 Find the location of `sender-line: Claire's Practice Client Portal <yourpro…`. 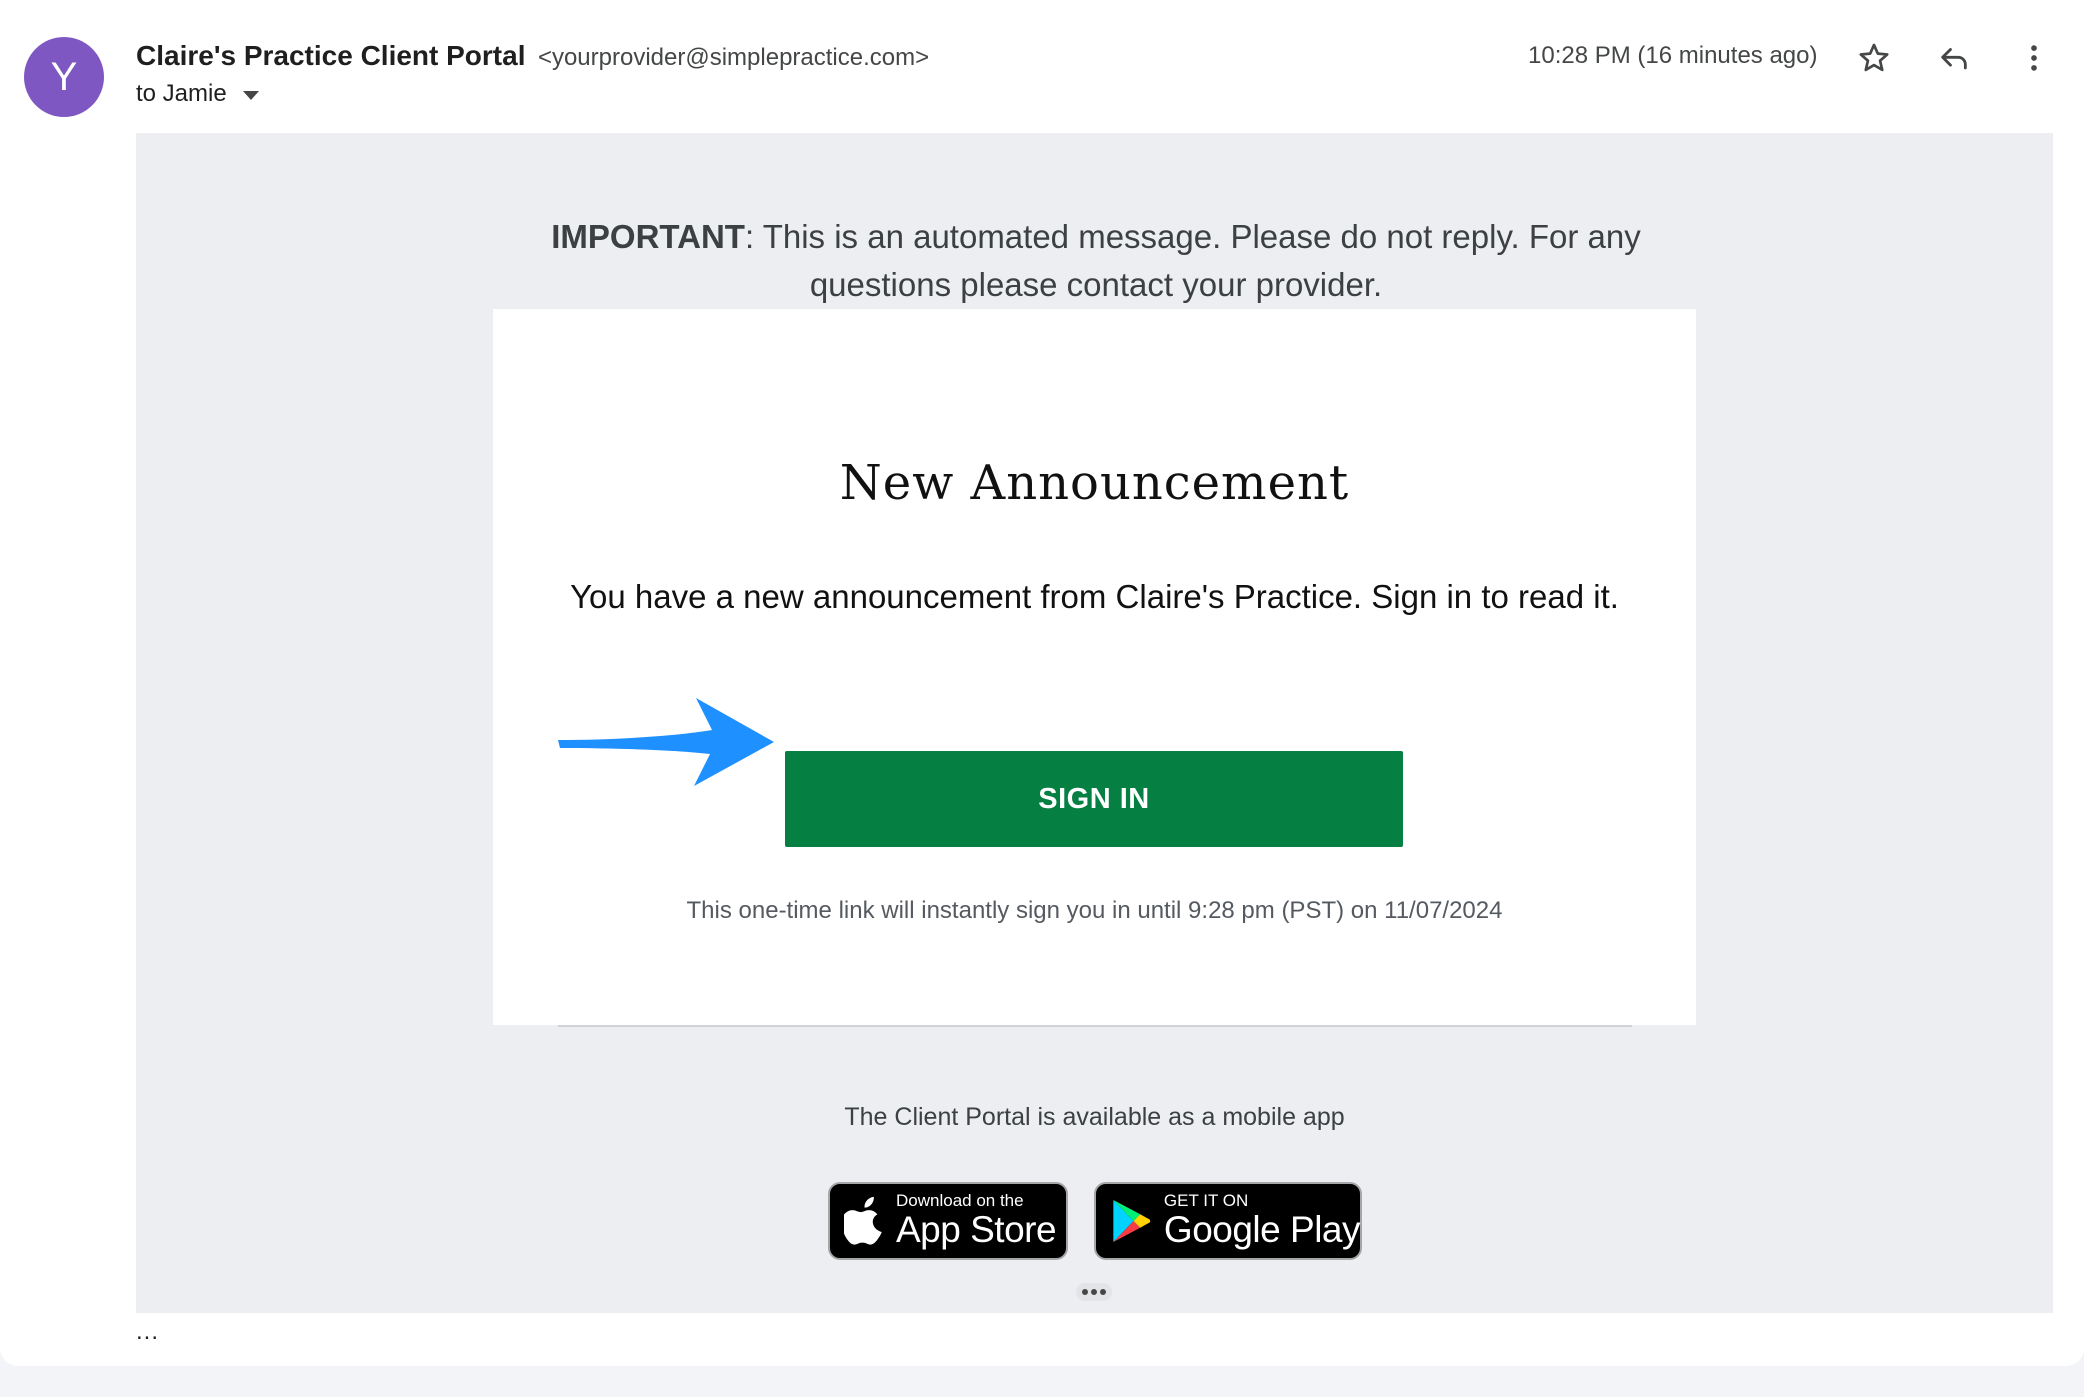

sender-line: Claire's Practice Client Portal <yourpro… is located at coordinates (532, 58).